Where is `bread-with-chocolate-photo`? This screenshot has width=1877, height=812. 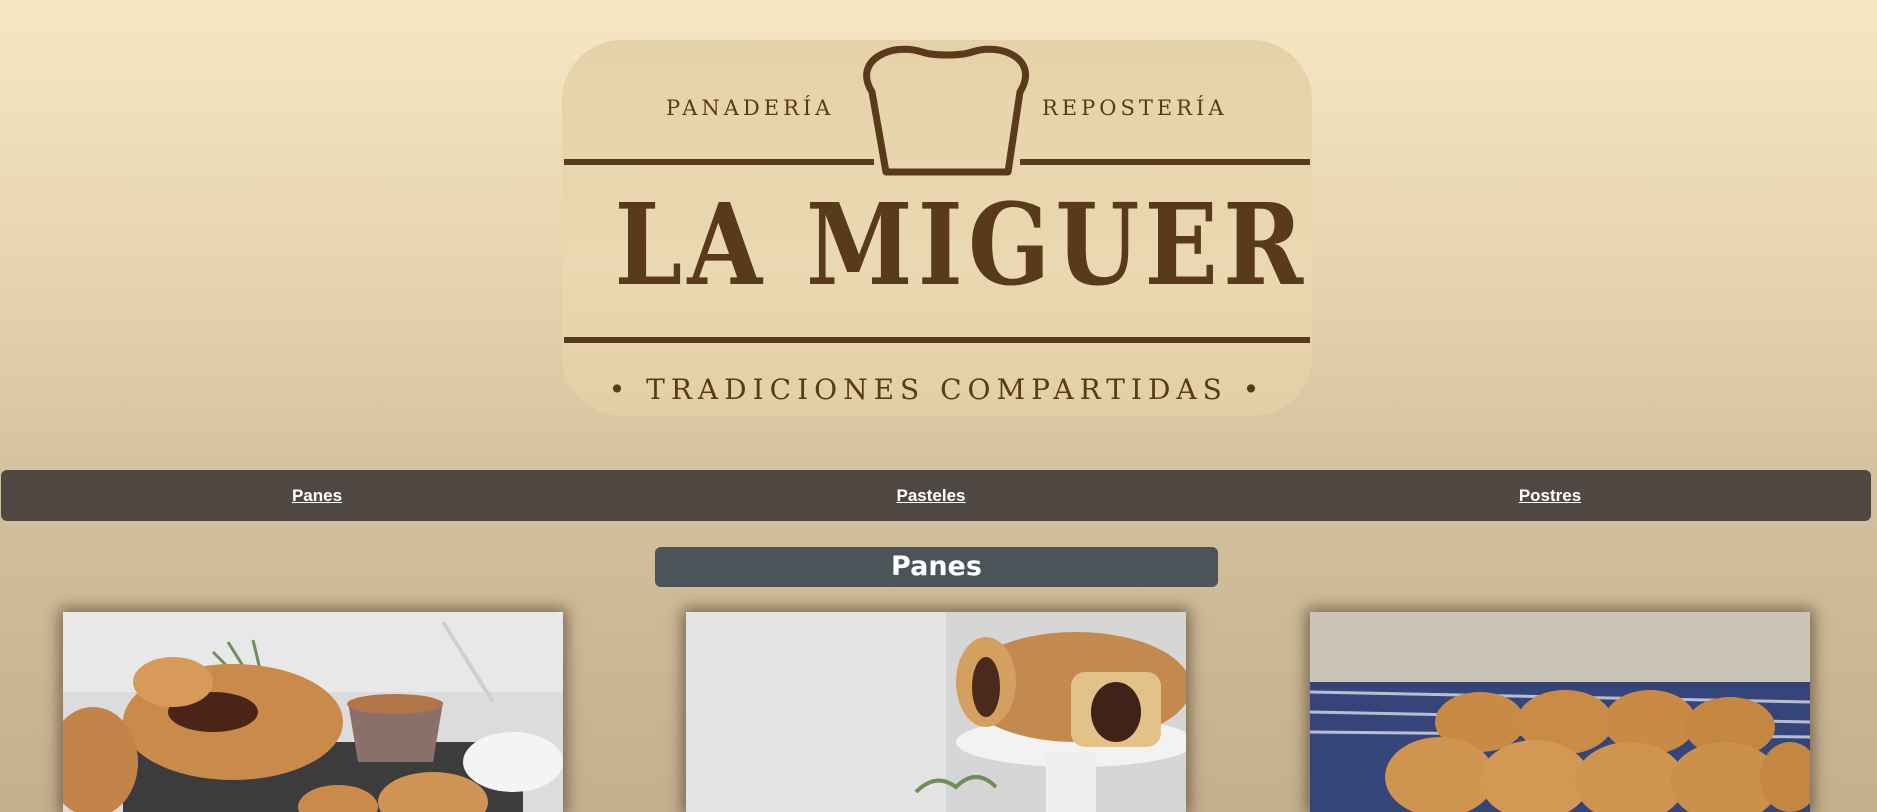 bread-with-chocolate-photo is located at coordinates (313, 712).